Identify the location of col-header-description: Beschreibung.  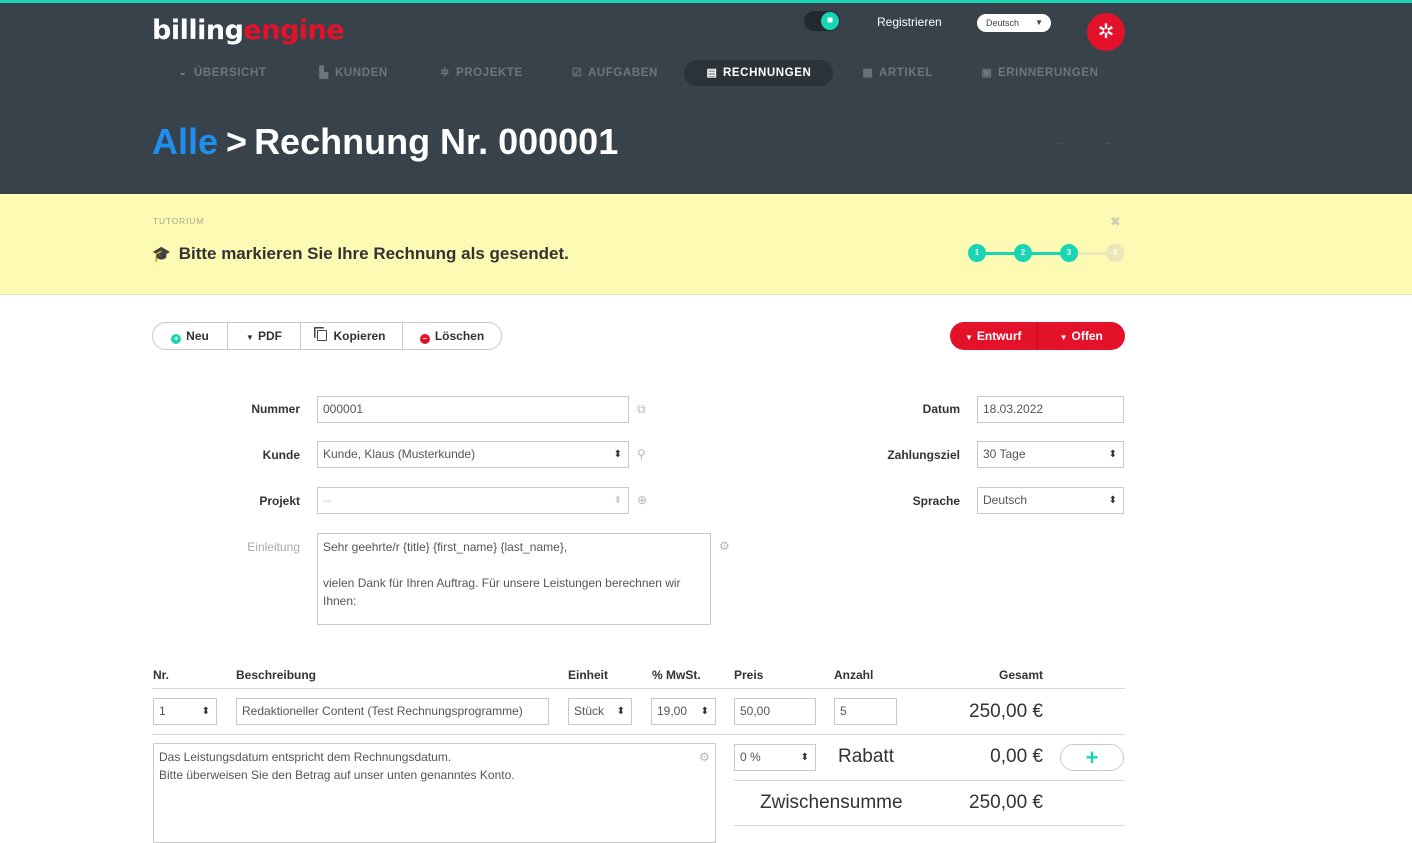
(276, 675).